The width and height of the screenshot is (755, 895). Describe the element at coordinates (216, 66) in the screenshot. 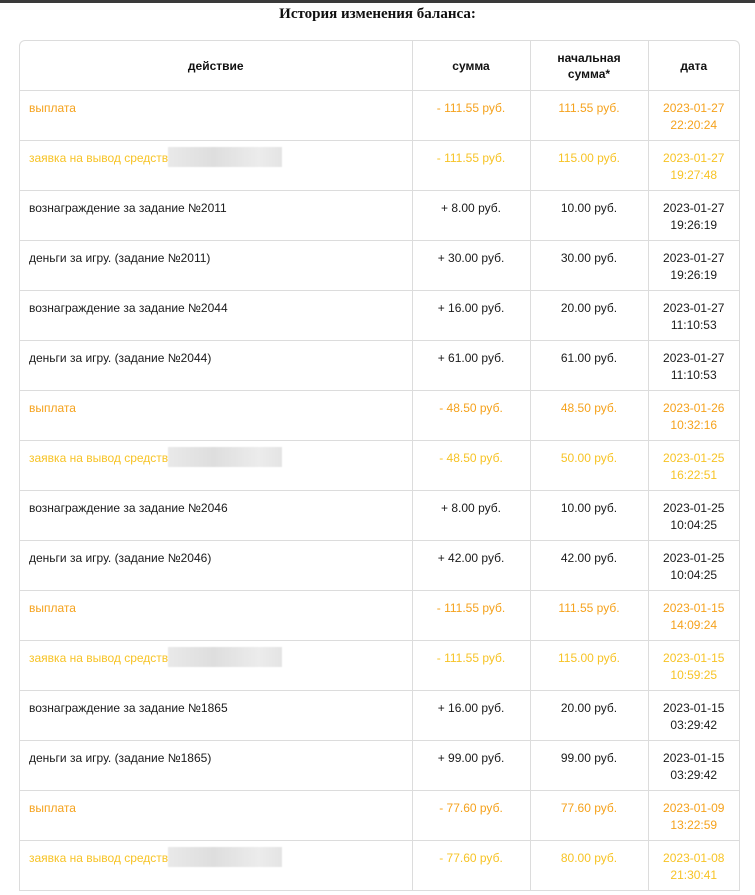

I see `column-header-action: действие` at that location.